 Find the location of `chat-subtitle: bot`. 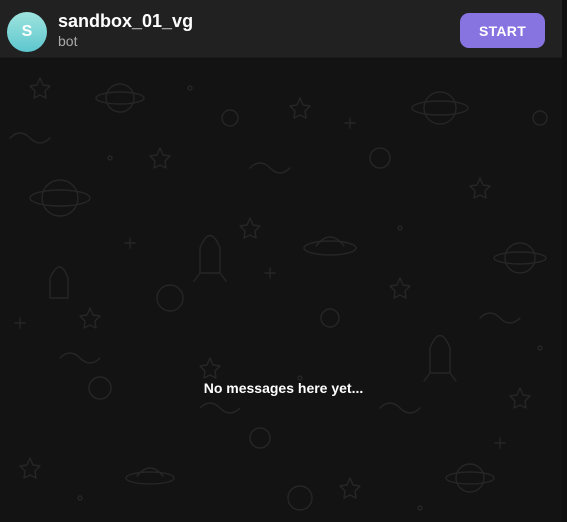

chat-subtitle: bot is located at coordinates (68, 41).